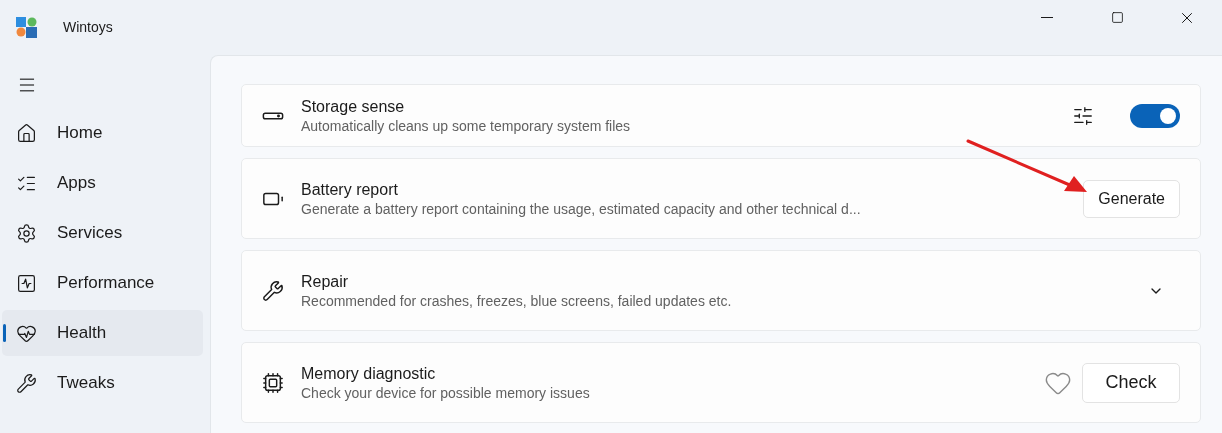 Image resolution: width=1222 pixels, height=433 pixels. I want to click on sidebar-item: Home, so click(102, 133).